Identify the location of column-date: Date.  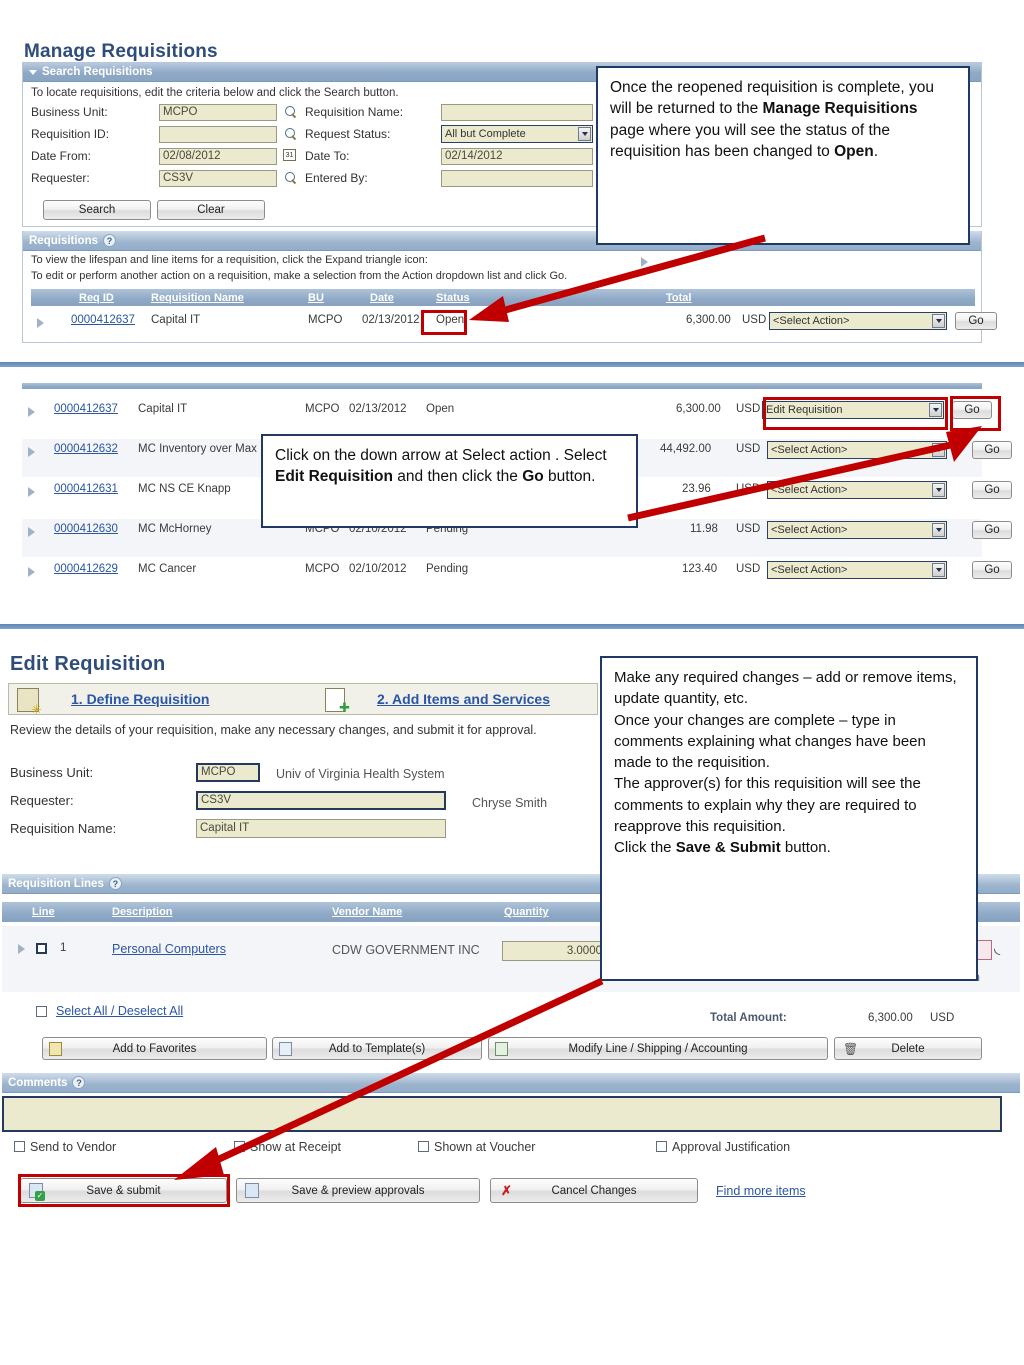
(382, 298).